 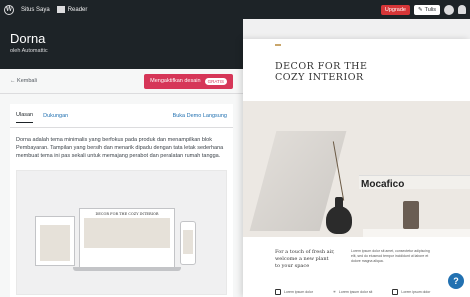 I want to click on my-site-link: Situs Saya, so click(x=35, y=10).